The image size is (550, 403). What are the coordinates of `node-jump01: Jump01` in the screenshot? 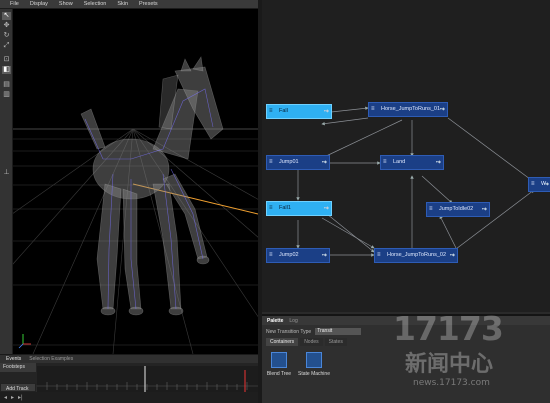 It's located at (298, 162).